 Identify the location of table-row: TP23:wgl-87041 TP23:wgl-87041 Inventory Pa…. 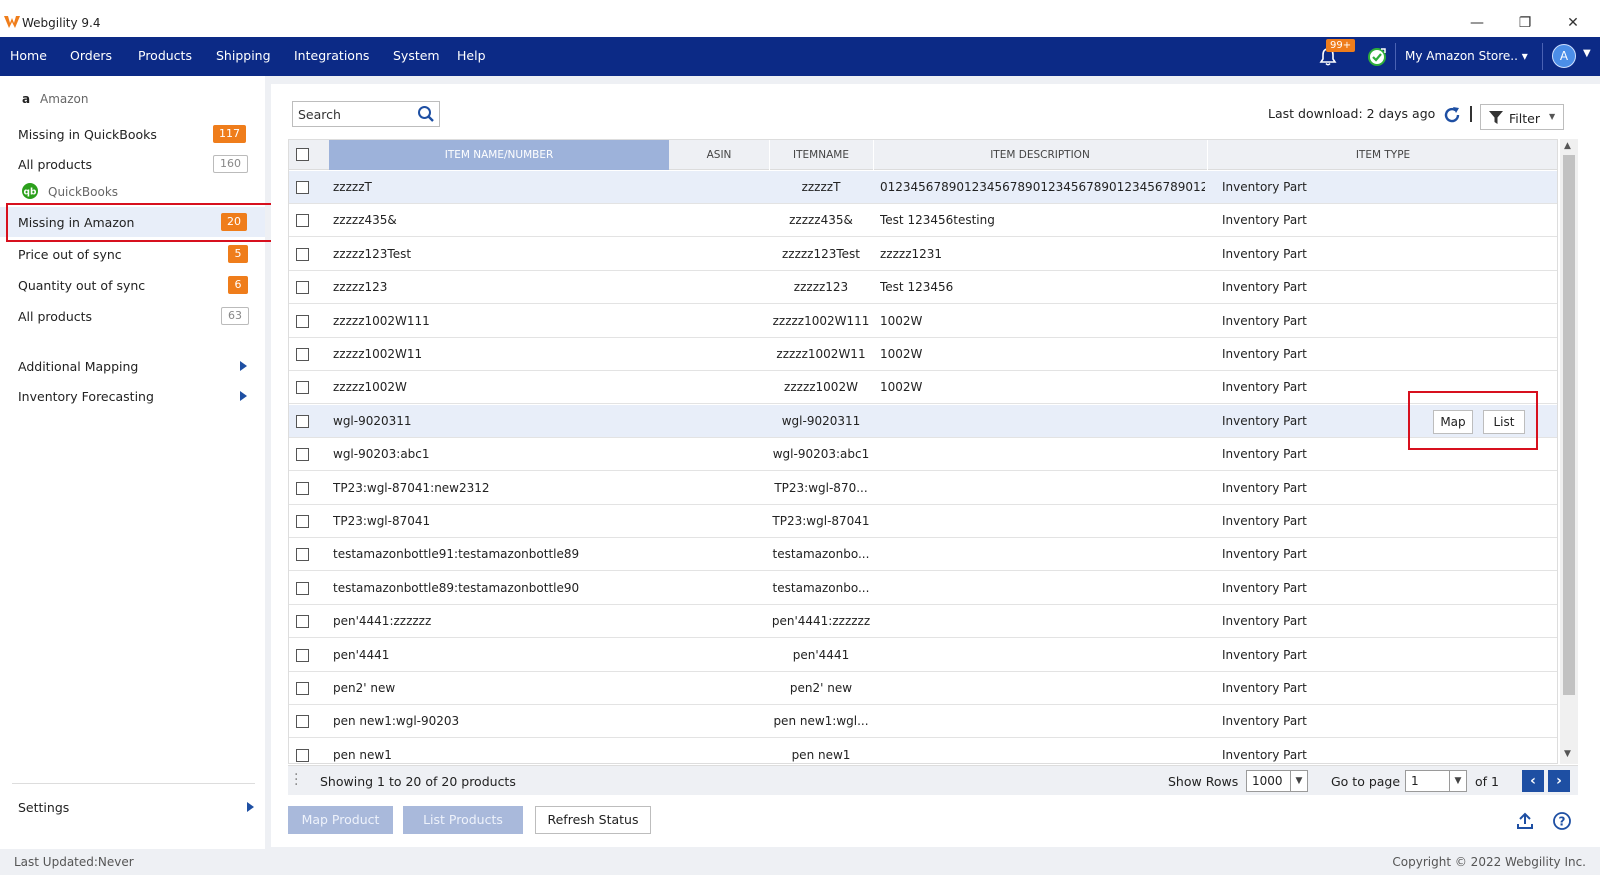
(923, 521).